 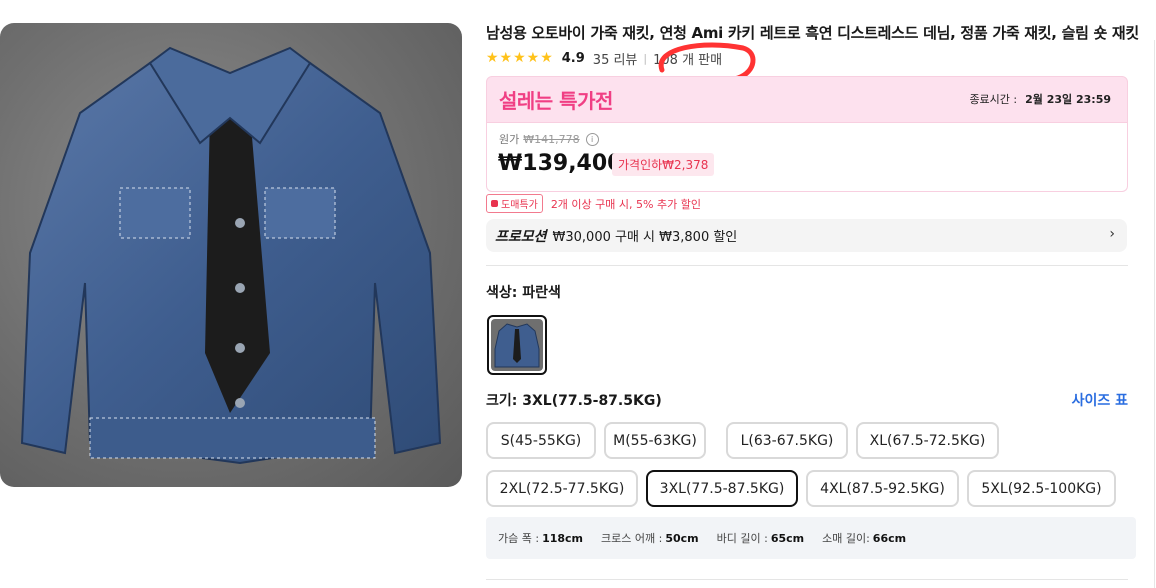 What do you see at coordinates (742, 538) in the screenshot?
I see `measure-body-label: 바디 길이 :` at bounding box center [742, 538].